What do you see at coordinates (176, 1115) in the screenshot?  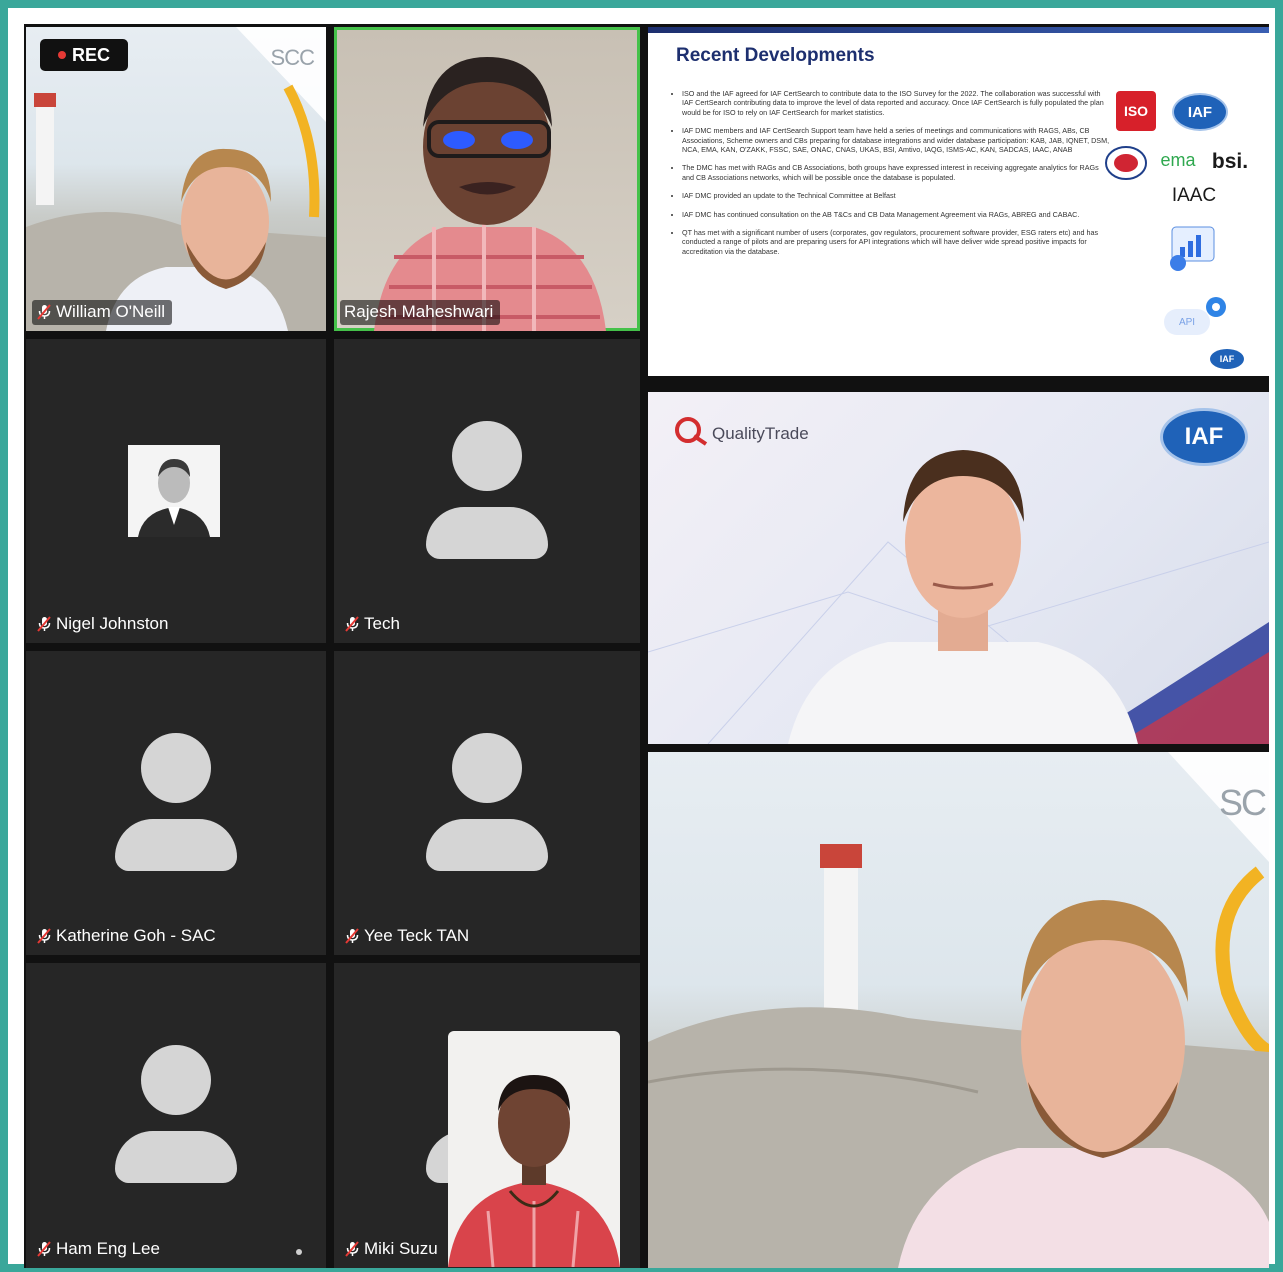 I see `video-tile-ham-eng: Ham Eng Lee` at bounding box center [176, 1115].